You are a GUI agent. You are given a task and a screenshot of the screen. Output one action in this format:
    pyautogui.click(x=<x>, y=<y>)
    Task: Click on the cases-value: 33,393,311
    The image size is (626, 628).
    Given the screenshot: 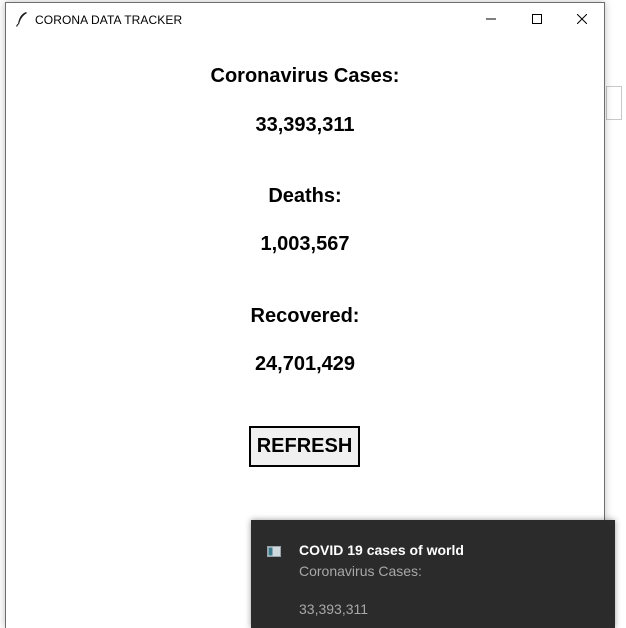 What is the action you would take?
    pyautogui.click(x=305, y=125)
    